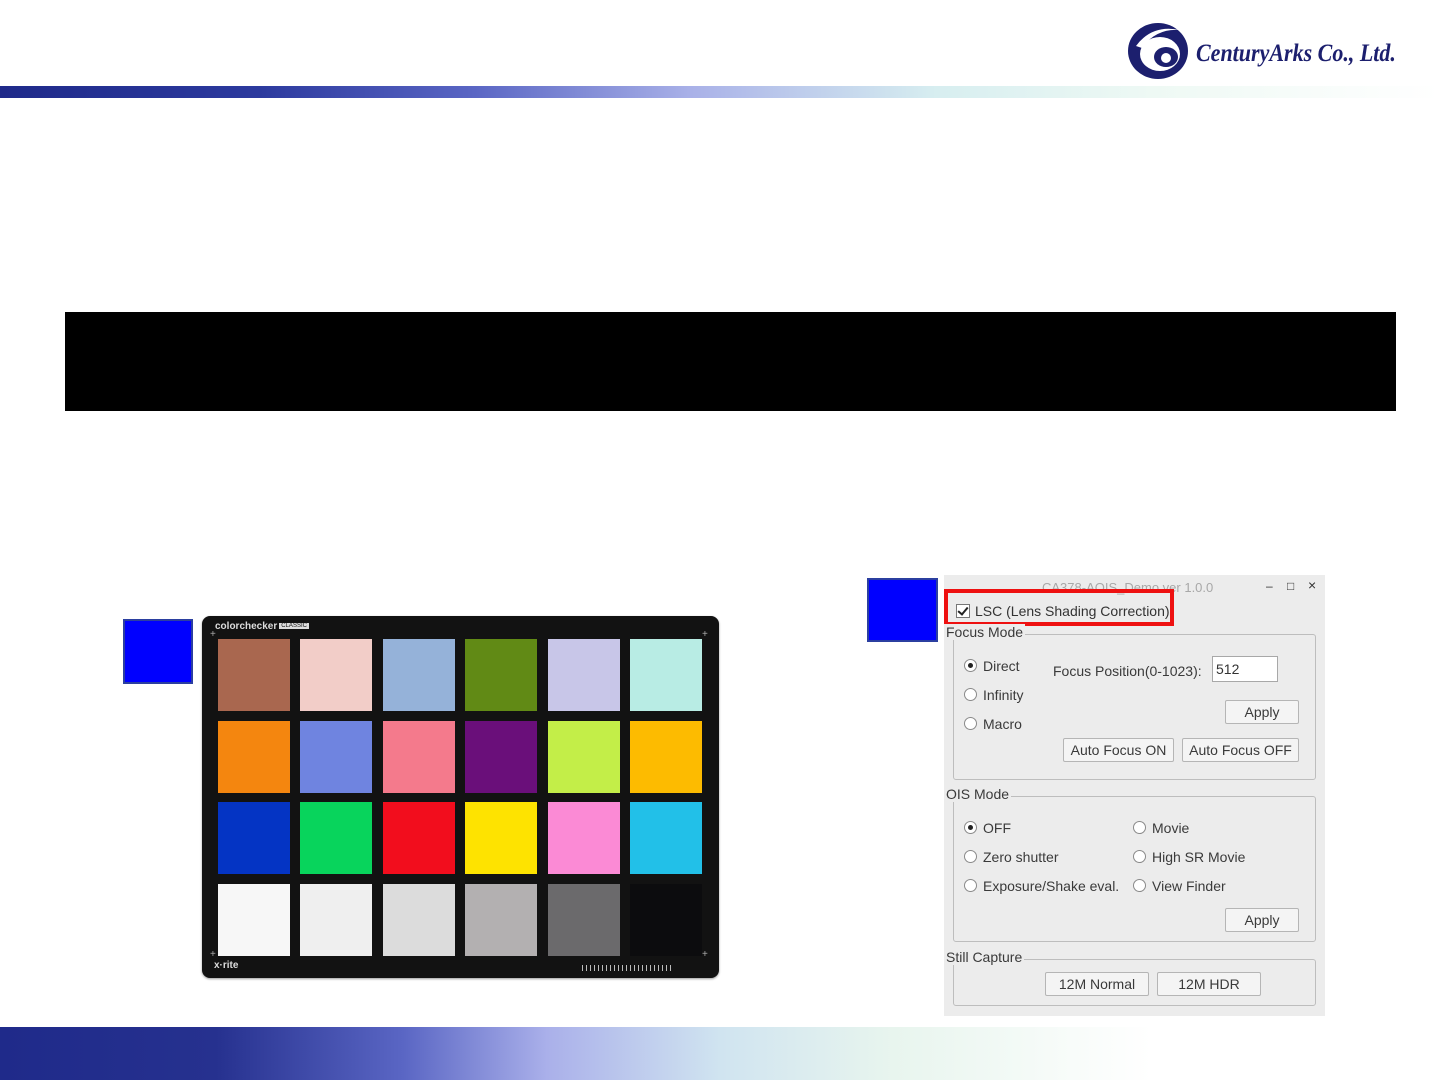  What do you see at coordinates (226, 965) in the screenshot?
I see `xrite-logo: x·rite` at bounding box center [226, 965].